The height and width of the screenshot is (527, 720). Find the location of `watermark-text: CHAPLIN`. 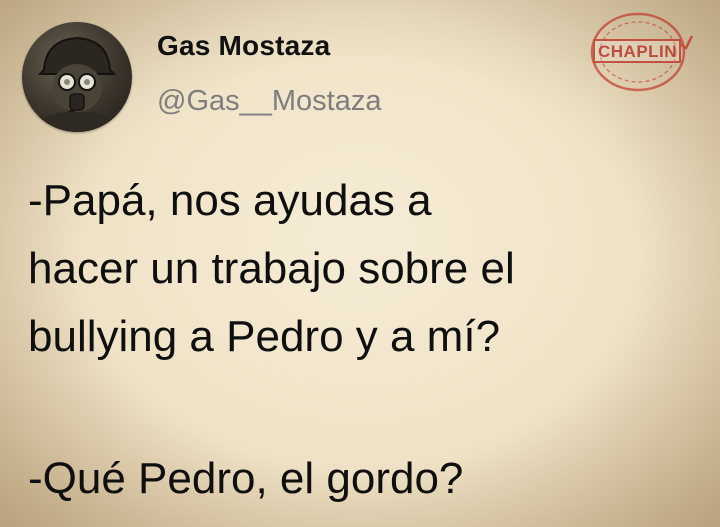

watermark-text: CHAPLIN is located at coordinates (638, 51).